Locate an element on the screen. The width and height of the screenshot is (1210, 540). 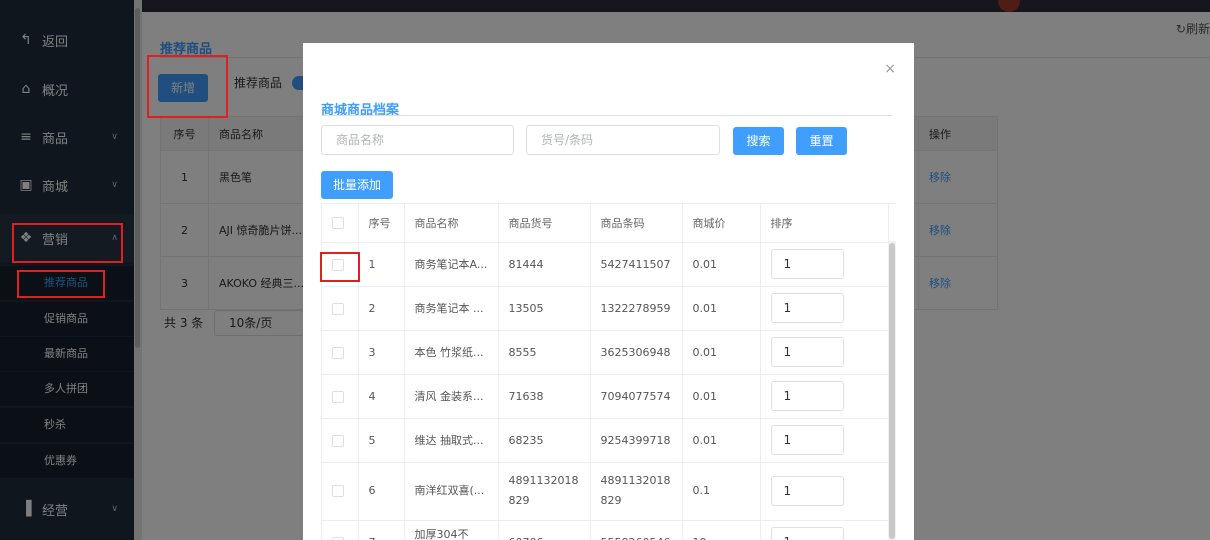
sku-barcode-input is located at coordinates (623, 140).